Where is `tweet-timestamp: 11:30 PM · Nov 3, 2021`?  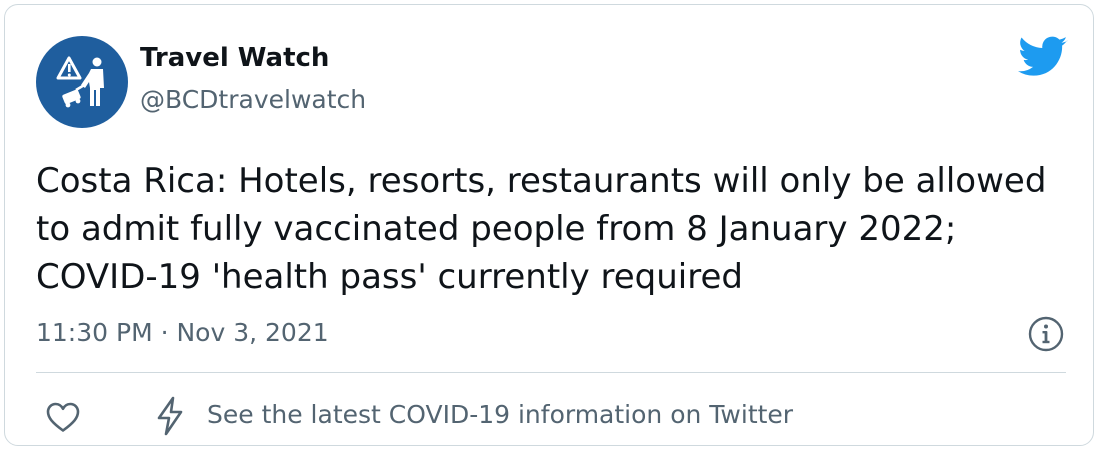
tweet-timestamp: 11:30 PM · Nov 3, 2021 is located at coordinates (182, 332).